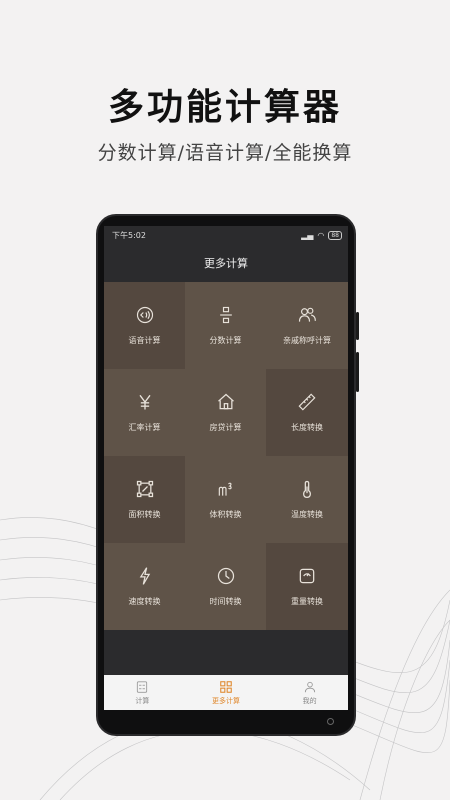  I want to click on grid-item-temperature: 温度转换, so click(307, 499).